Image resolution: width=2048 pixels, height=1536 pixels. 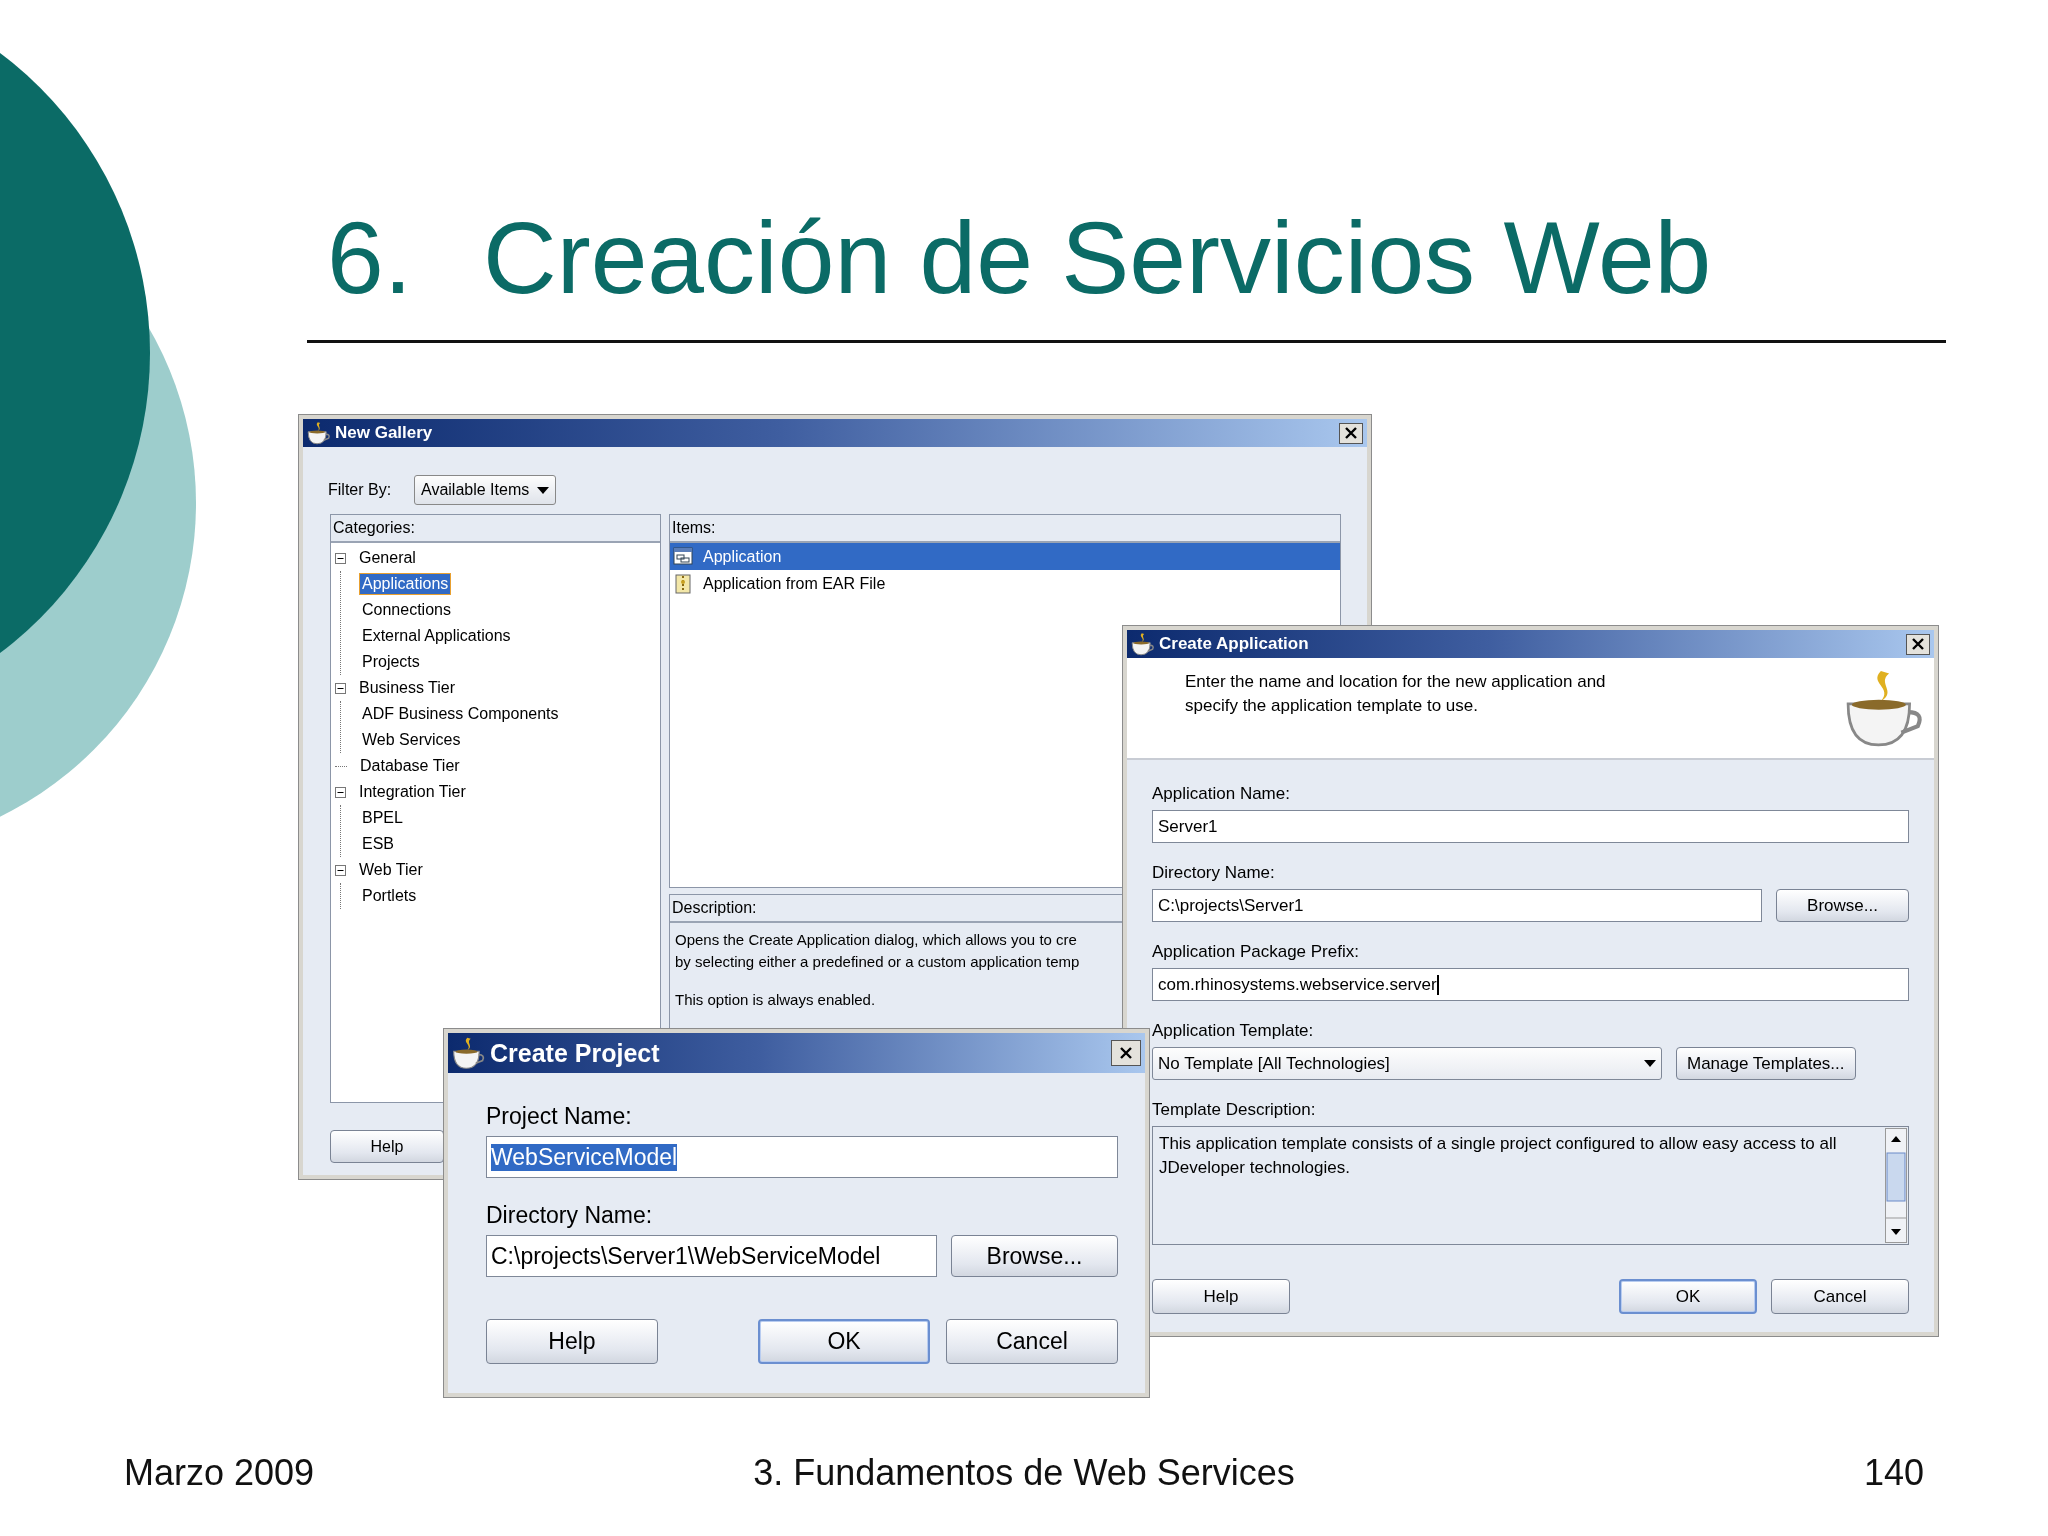 What do you see at coordinates (460, 714) in the screenshot?
I see `tree-item: ADF Business Components` at bounding box center [460, 714].